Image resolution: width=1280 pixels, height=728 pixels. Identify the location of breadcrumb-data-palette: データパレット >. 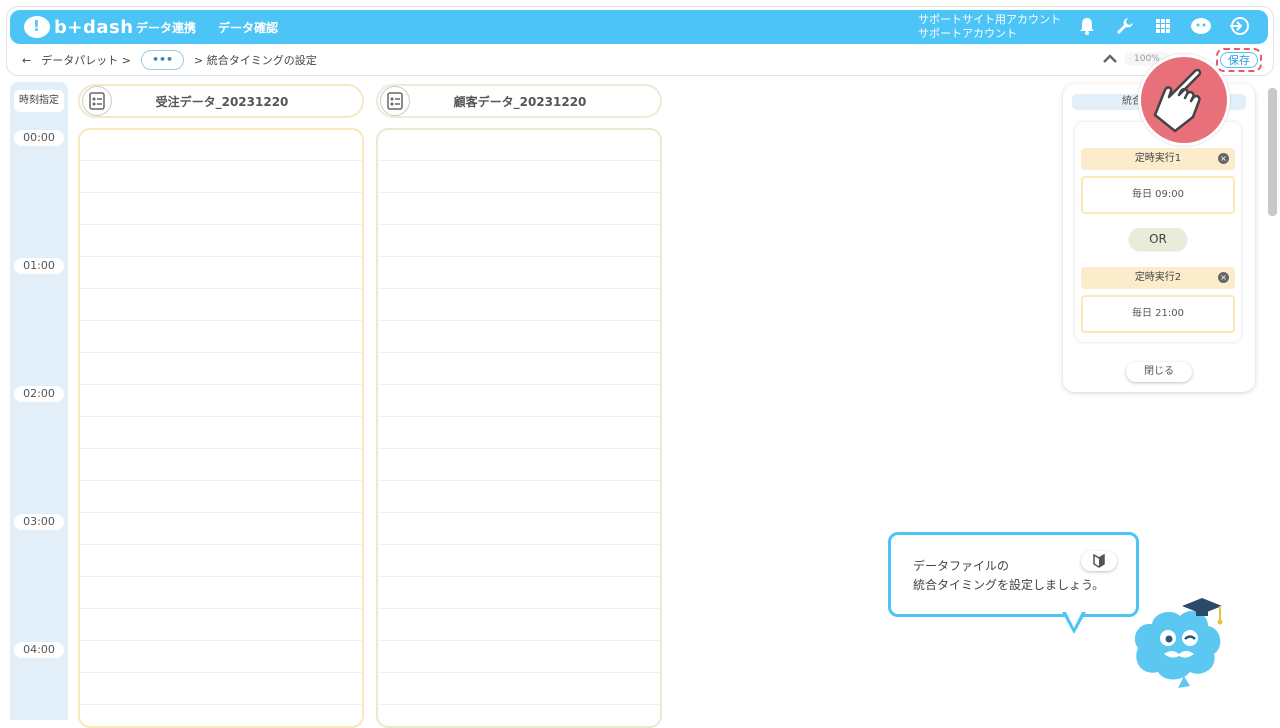
(86, 60).